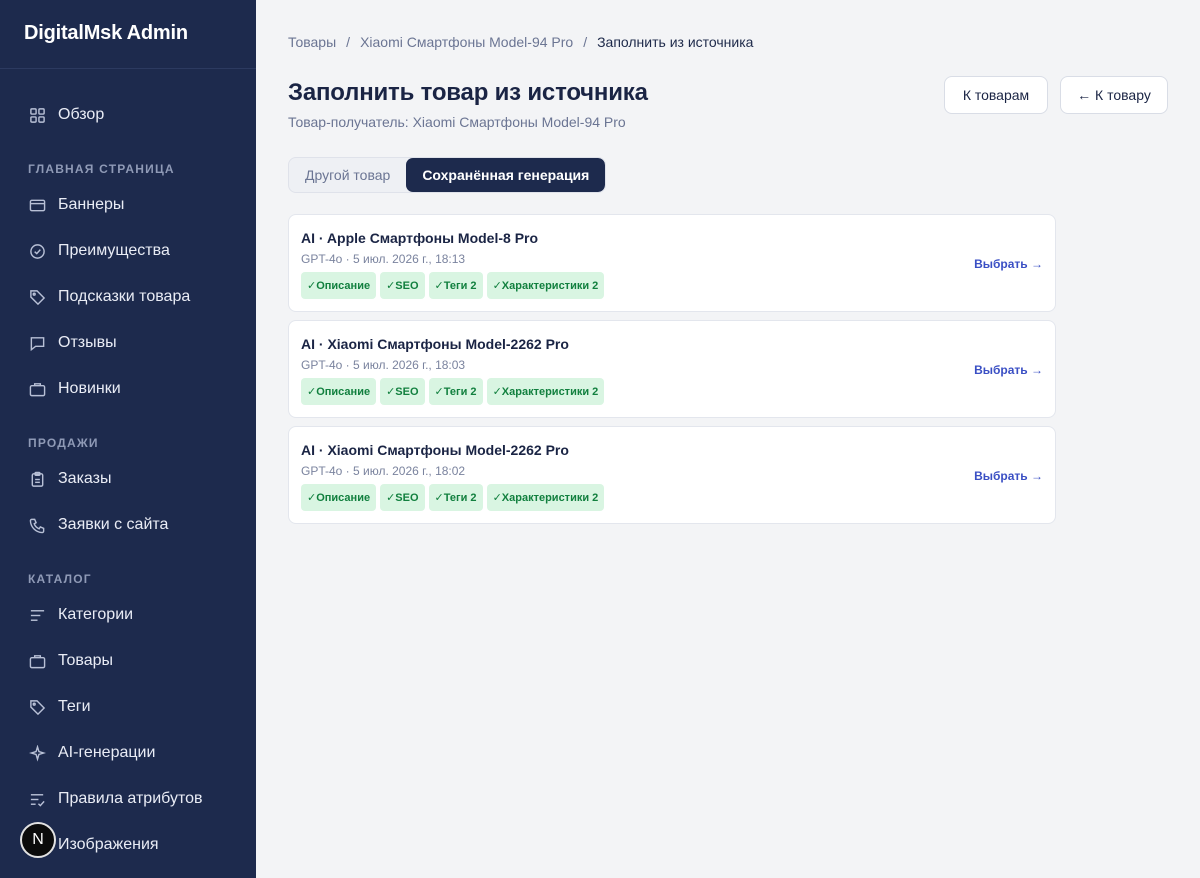 This screenshot has width=1200, height=878. I want to click on sidebar-item-phone: Заявки с сайта, so click(128, 525).